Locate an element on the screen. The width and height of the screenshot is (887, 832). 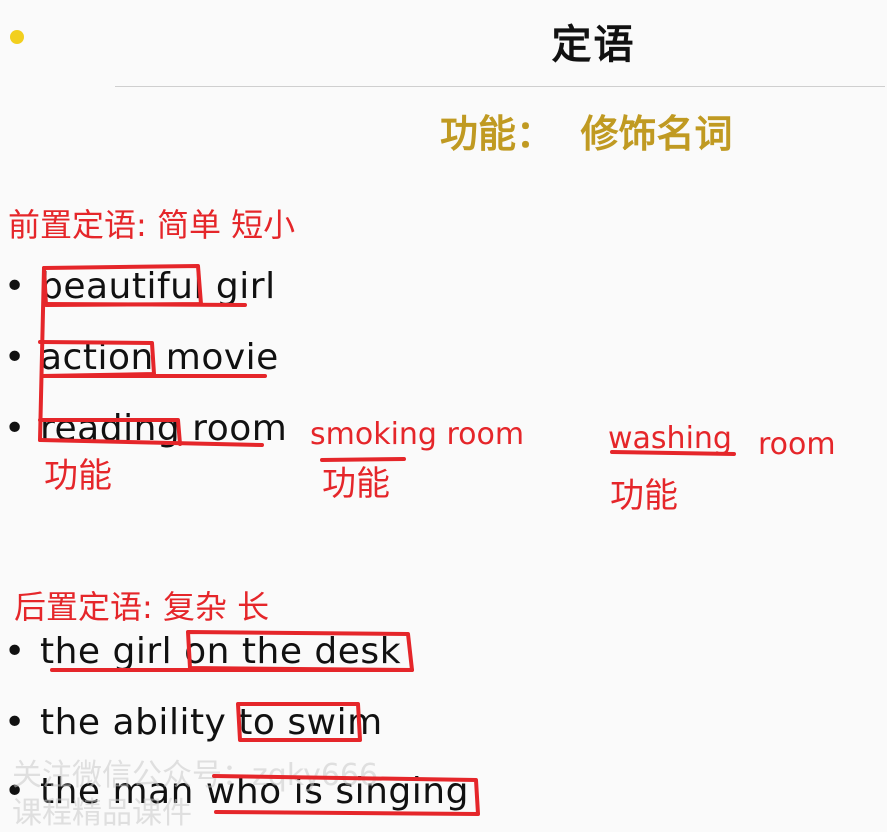
list-item: • the girl on the desk is located at coordinates (202, 651).